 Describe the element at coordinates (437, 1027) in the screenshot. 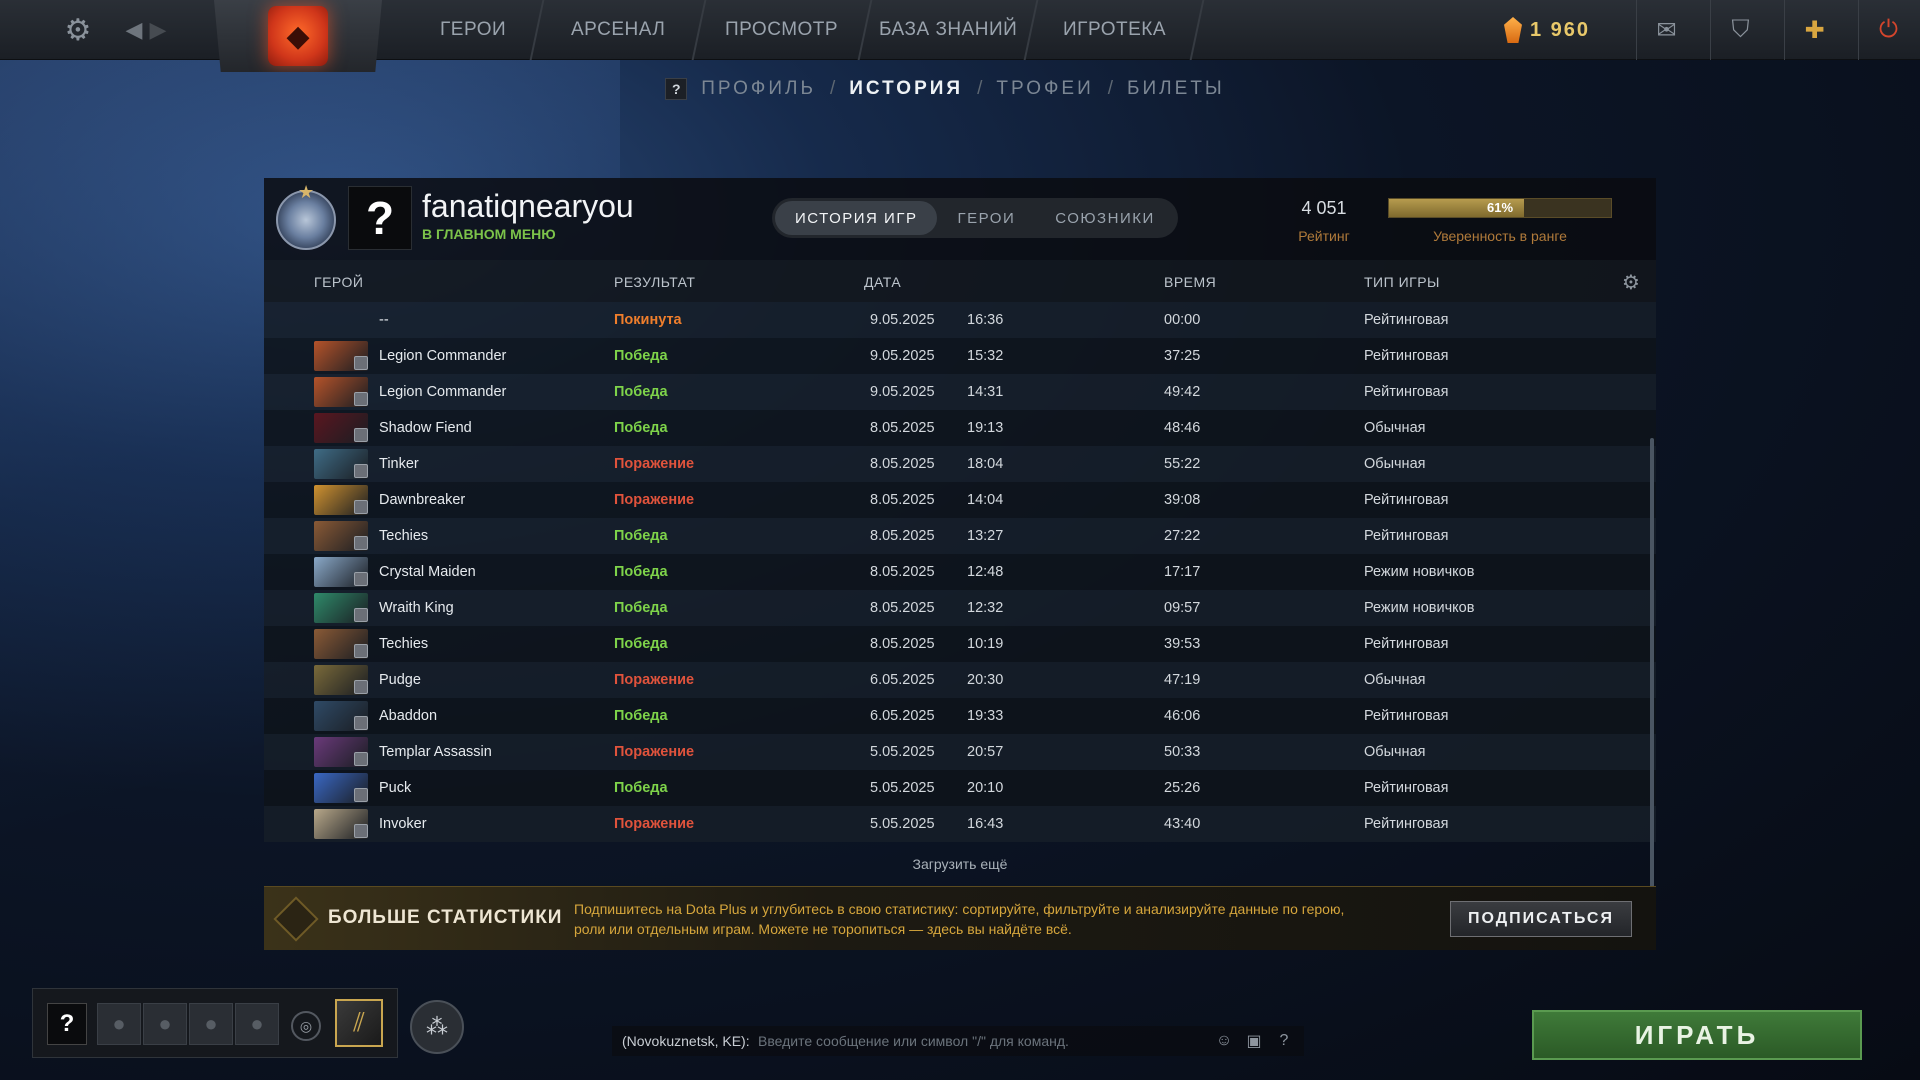

I see `friends-button-icon: ⁂` at that location.